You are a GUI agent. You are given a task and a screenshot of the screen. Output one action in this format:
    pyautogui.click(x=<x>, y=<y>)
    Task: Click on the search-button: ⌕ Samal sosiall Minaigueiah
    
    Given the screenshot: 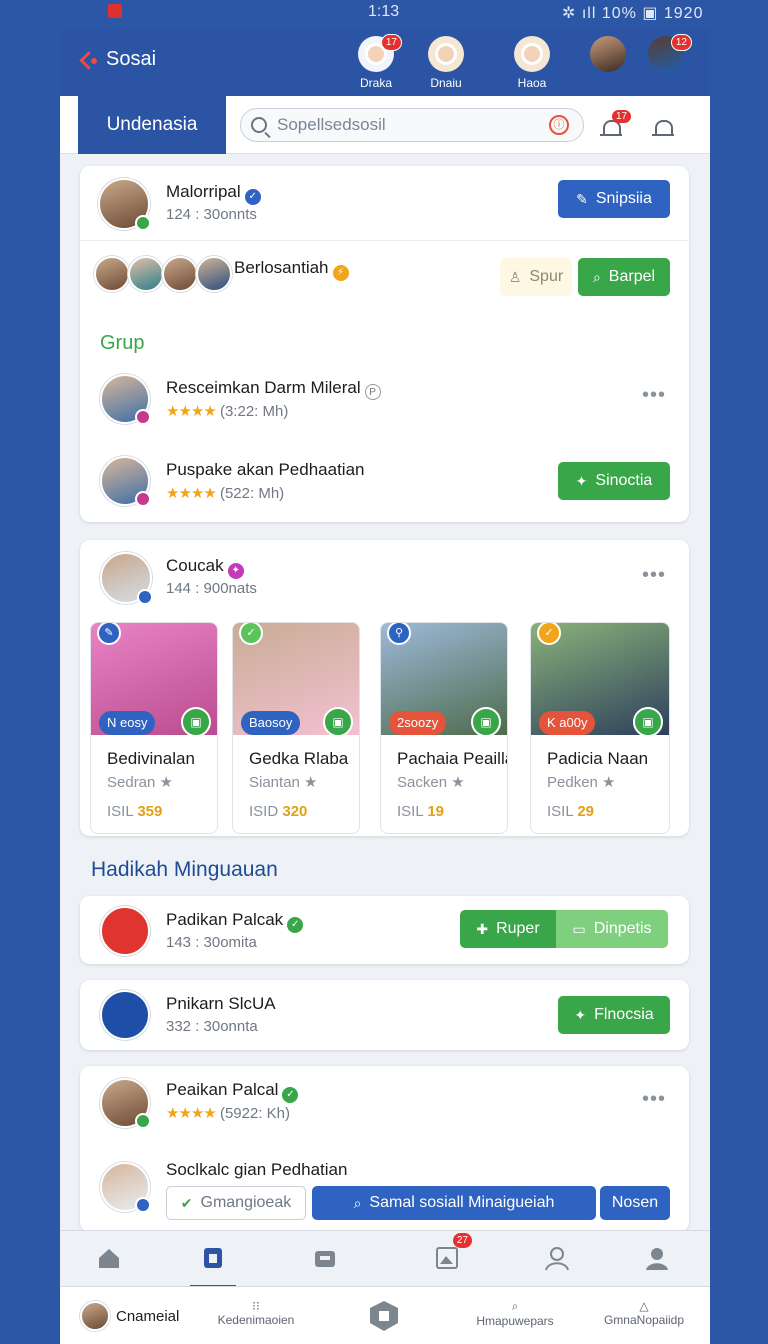 What is the action you would take?
    pyautogui.click(x=454, y=1203)
    